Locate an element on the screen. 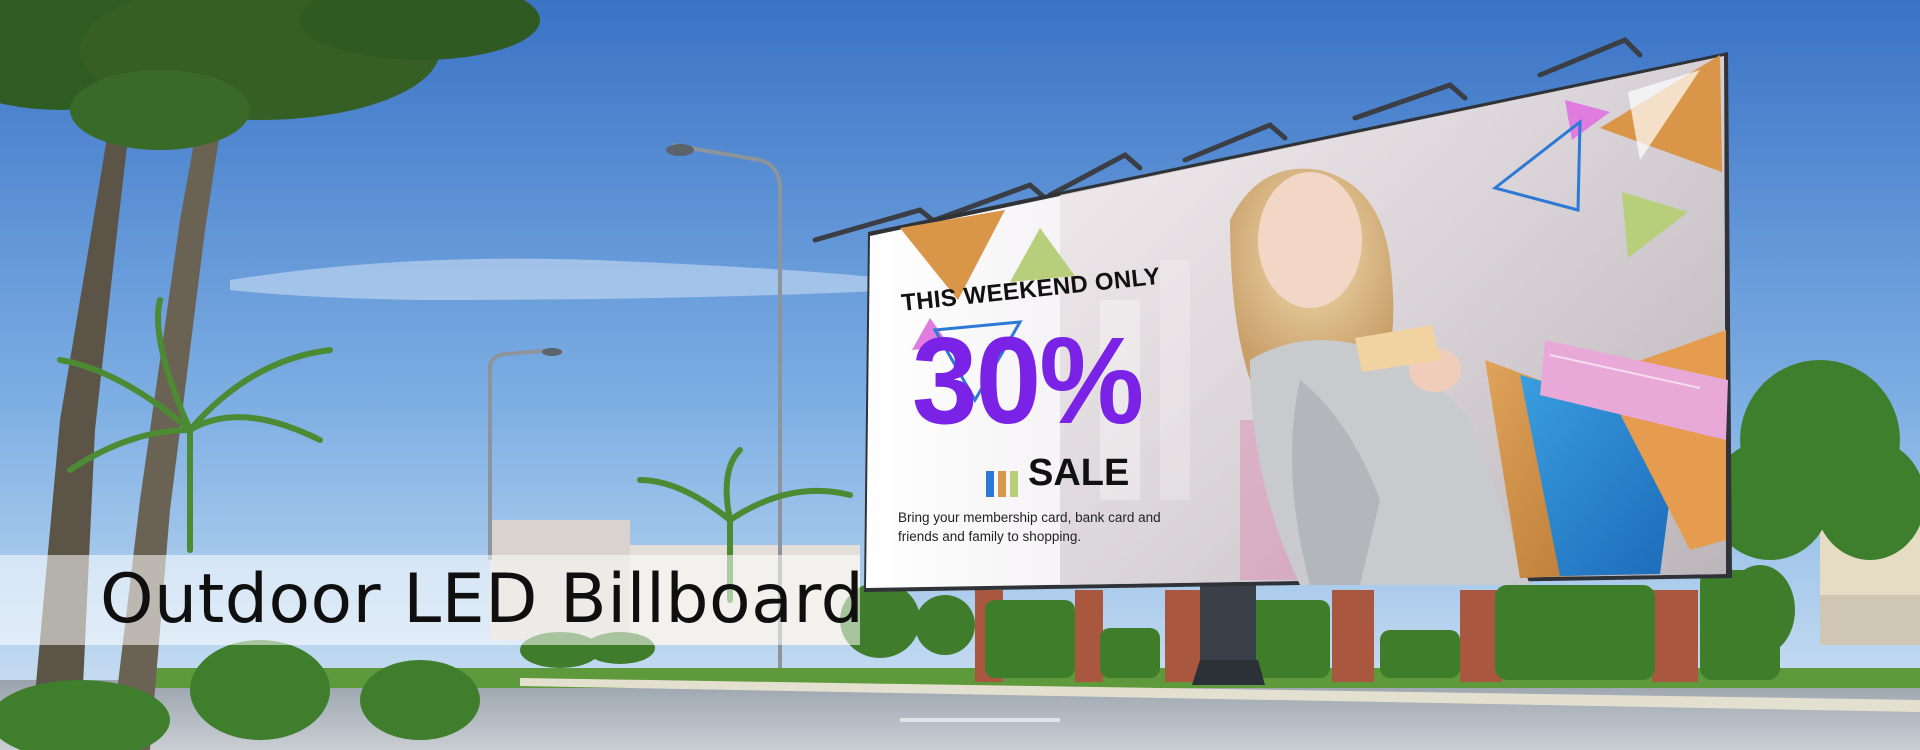 This screenshot has height=750, width=1920. billboard-discount: 30% is located at coordinates (1028, 381).